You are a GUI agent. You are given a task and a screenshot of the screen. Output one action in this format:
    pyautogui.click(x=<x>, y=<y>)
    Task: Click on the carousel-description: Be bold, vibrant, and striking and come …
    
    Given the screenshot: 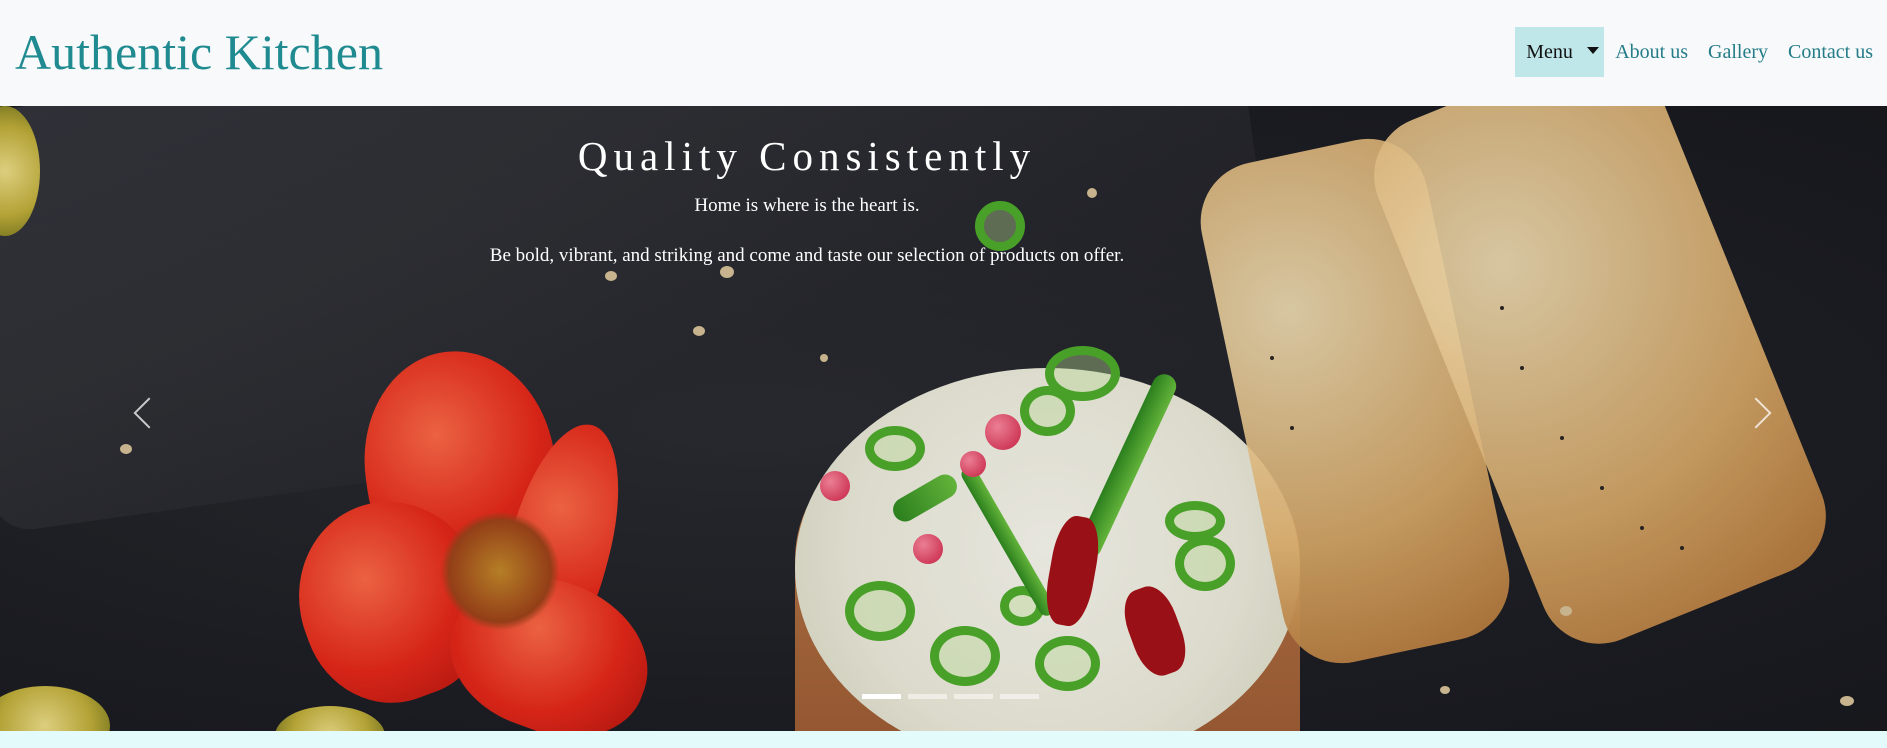 What is the action you would take?
    pyautogui.click(x=807, y=255)
    